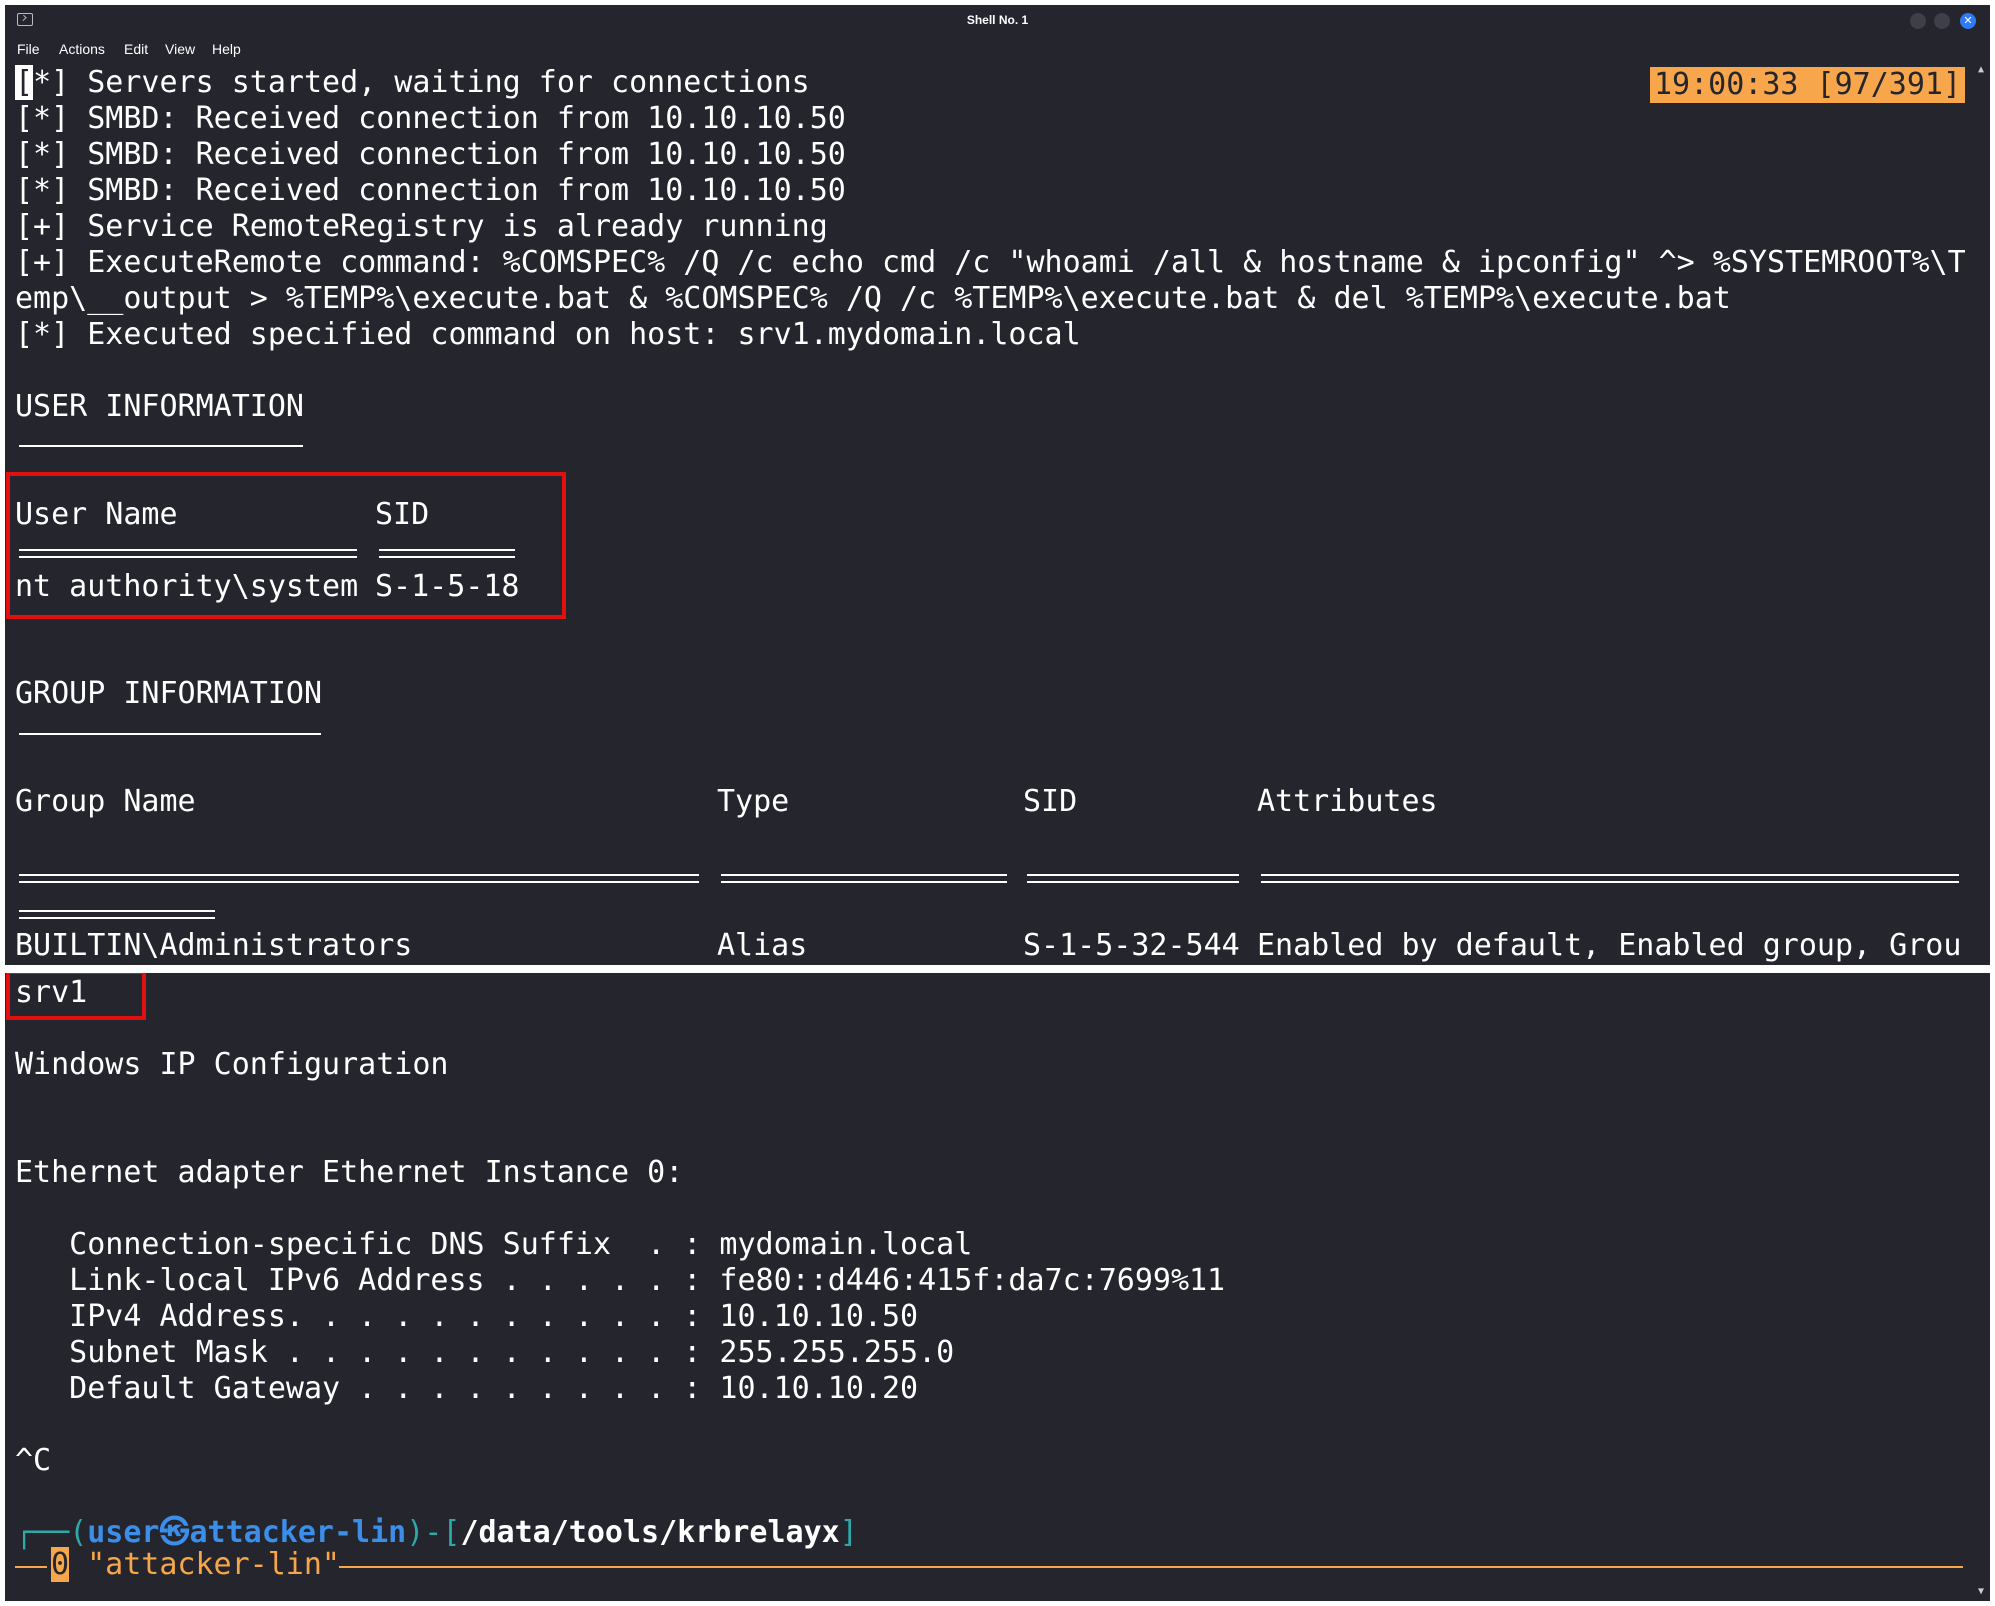  I want to click on annotation-box-hostname, so click(76, 996).